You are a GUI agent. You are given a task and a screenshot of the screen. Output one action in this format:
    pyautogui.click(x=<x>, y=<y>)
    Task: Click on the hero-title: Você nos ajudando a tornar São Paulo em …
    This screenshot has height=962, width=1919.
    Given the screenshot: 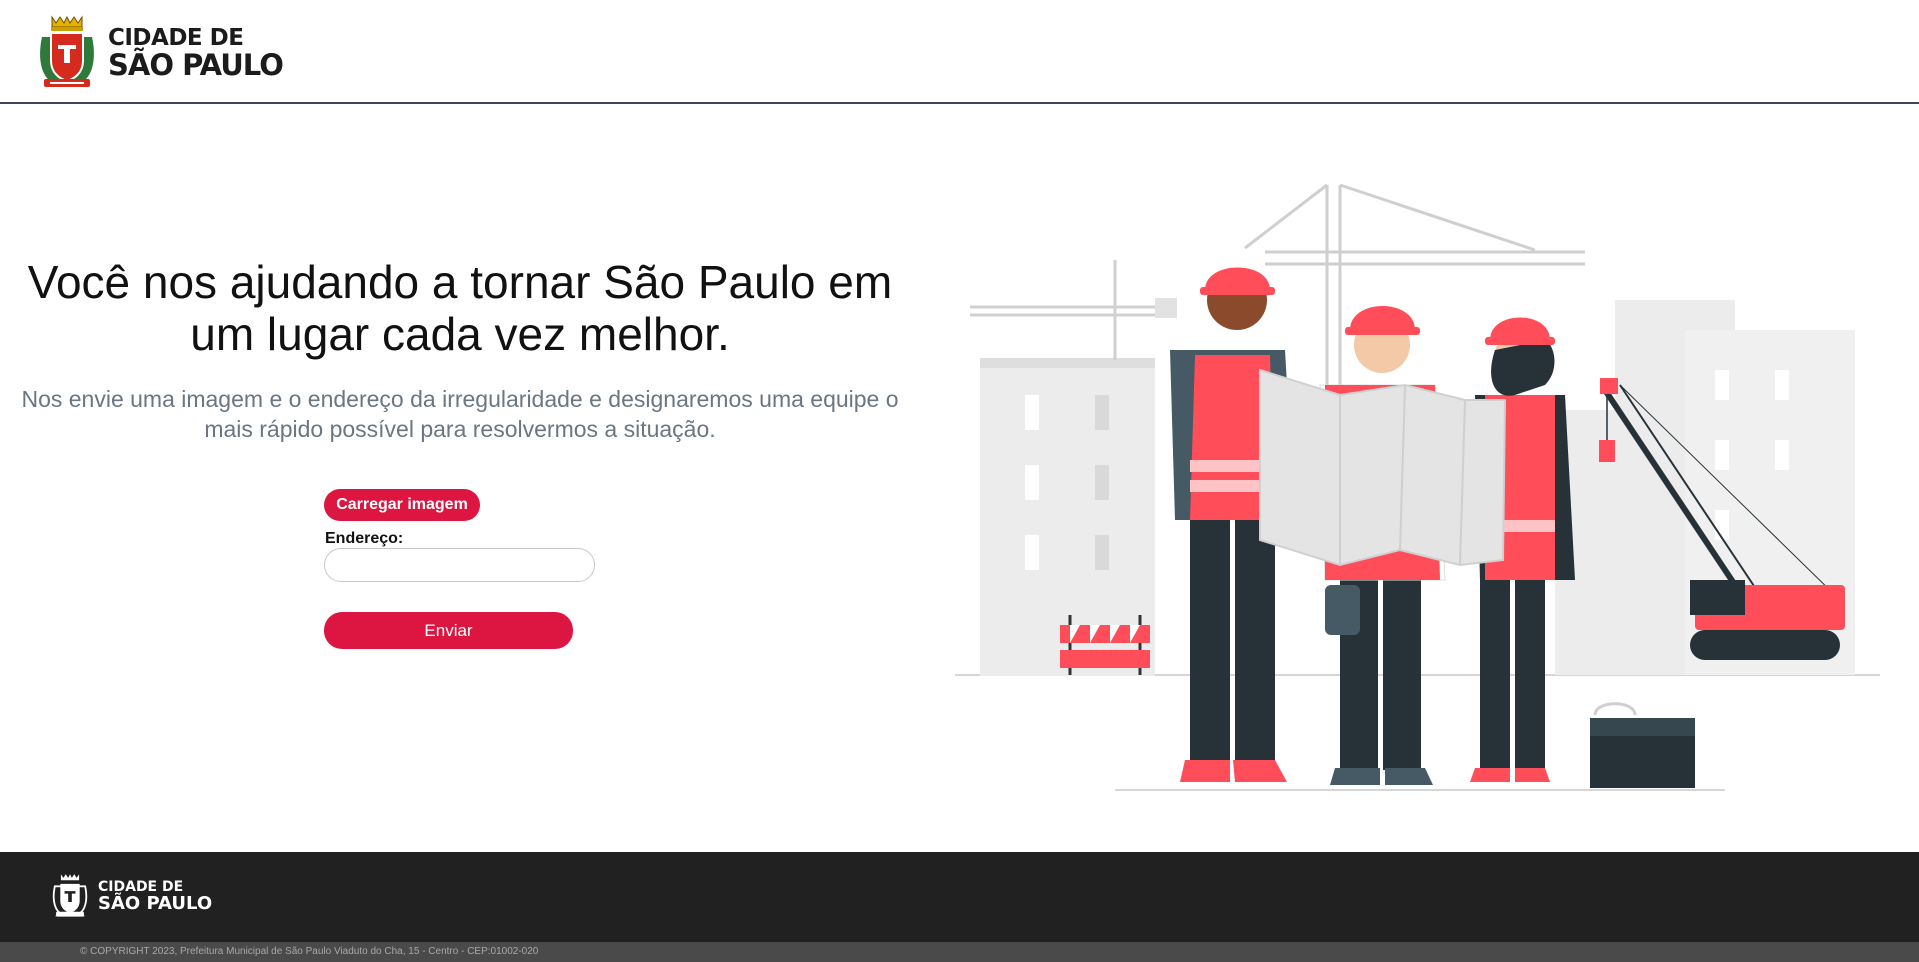 What is the action you would take?
    pyautogui.click(x=460, y=308)
    